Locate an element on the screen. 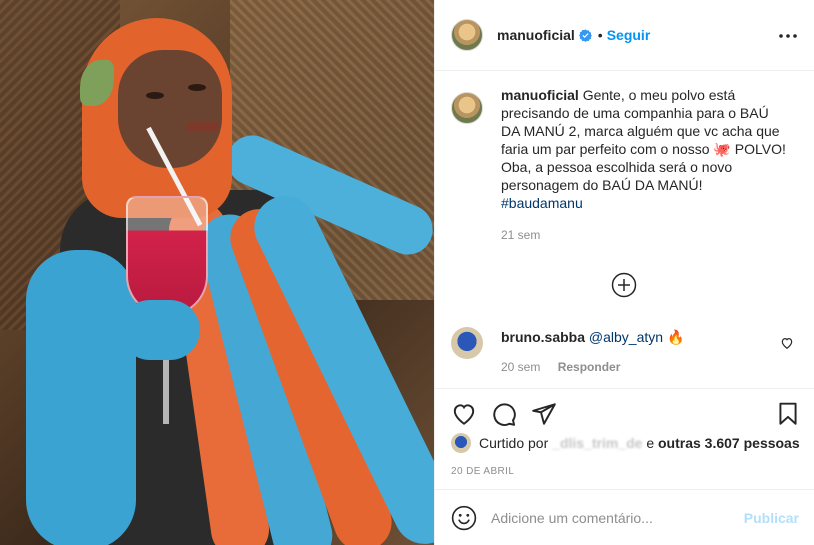  ellipsis-icon is located at coordinates (788, 36).